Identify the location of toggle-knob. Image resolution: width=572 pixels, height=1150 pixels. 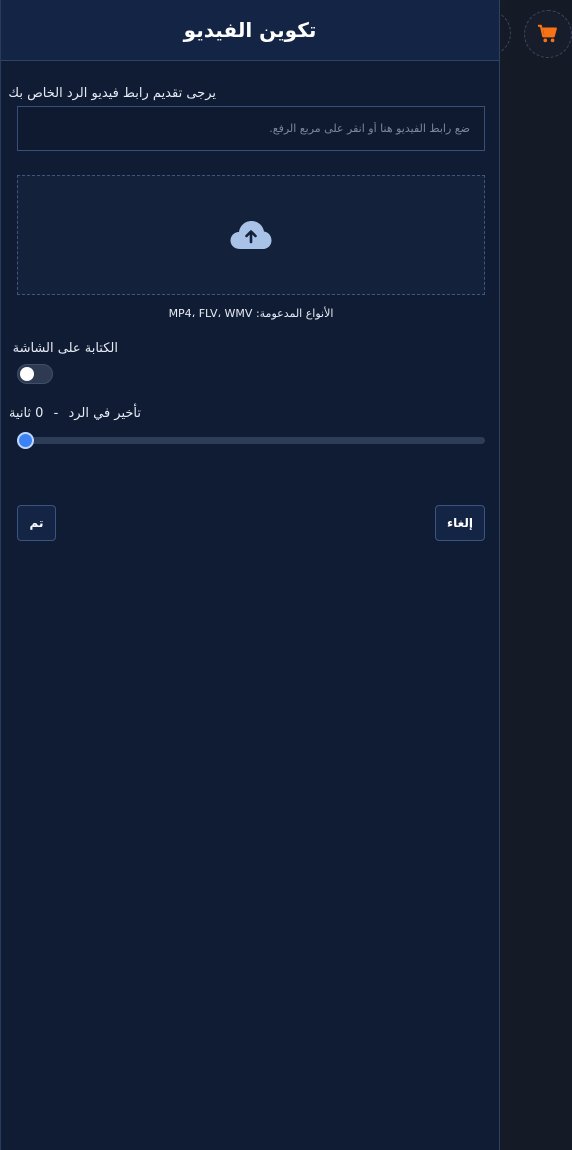
(27, 374).